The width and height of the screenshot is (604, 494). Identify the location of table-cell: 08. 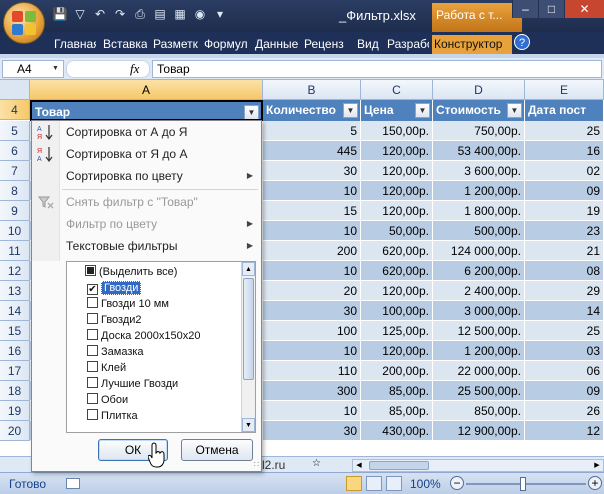
(564, 271).